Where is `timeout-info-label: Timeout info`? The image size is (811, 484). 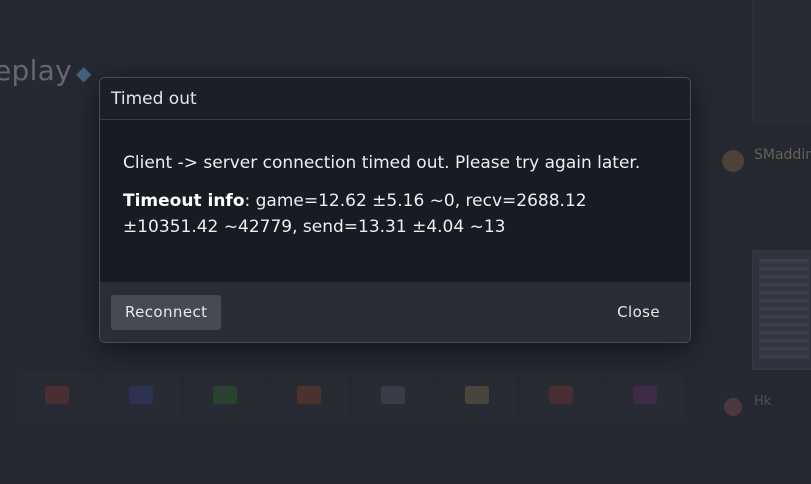 timeout-info-label: Timeout info is located at coordinates (184, 201).